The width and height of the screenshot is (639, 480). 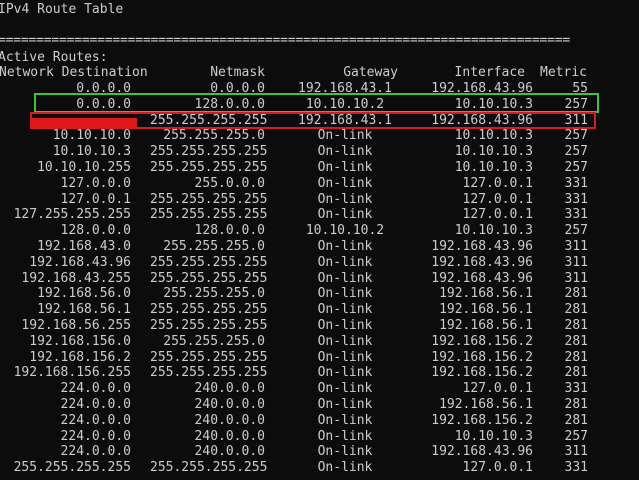 I want to click on cell-network-destination: 192.168.43.0, so click(x=84, y=246).